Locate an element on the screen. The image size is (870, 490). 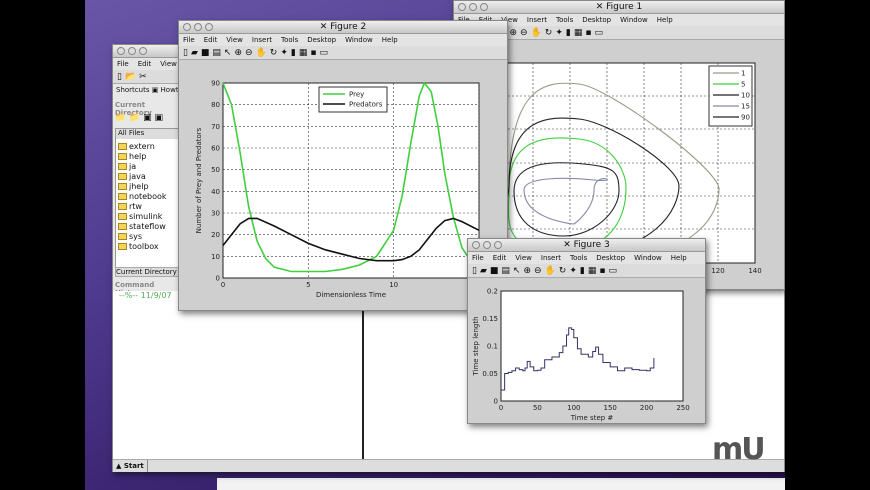
x-tick-label: 200 is located at coordinates (646, 408).